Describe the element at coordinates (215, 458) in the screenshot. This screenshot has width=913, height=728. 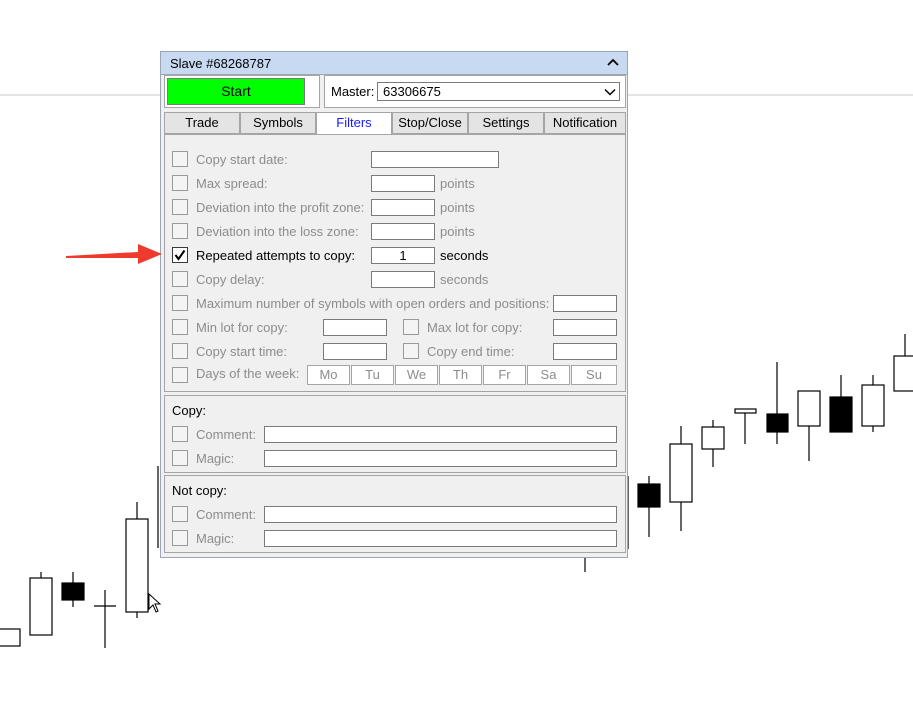
I see `copy-magic-label: Magic:` at that location.